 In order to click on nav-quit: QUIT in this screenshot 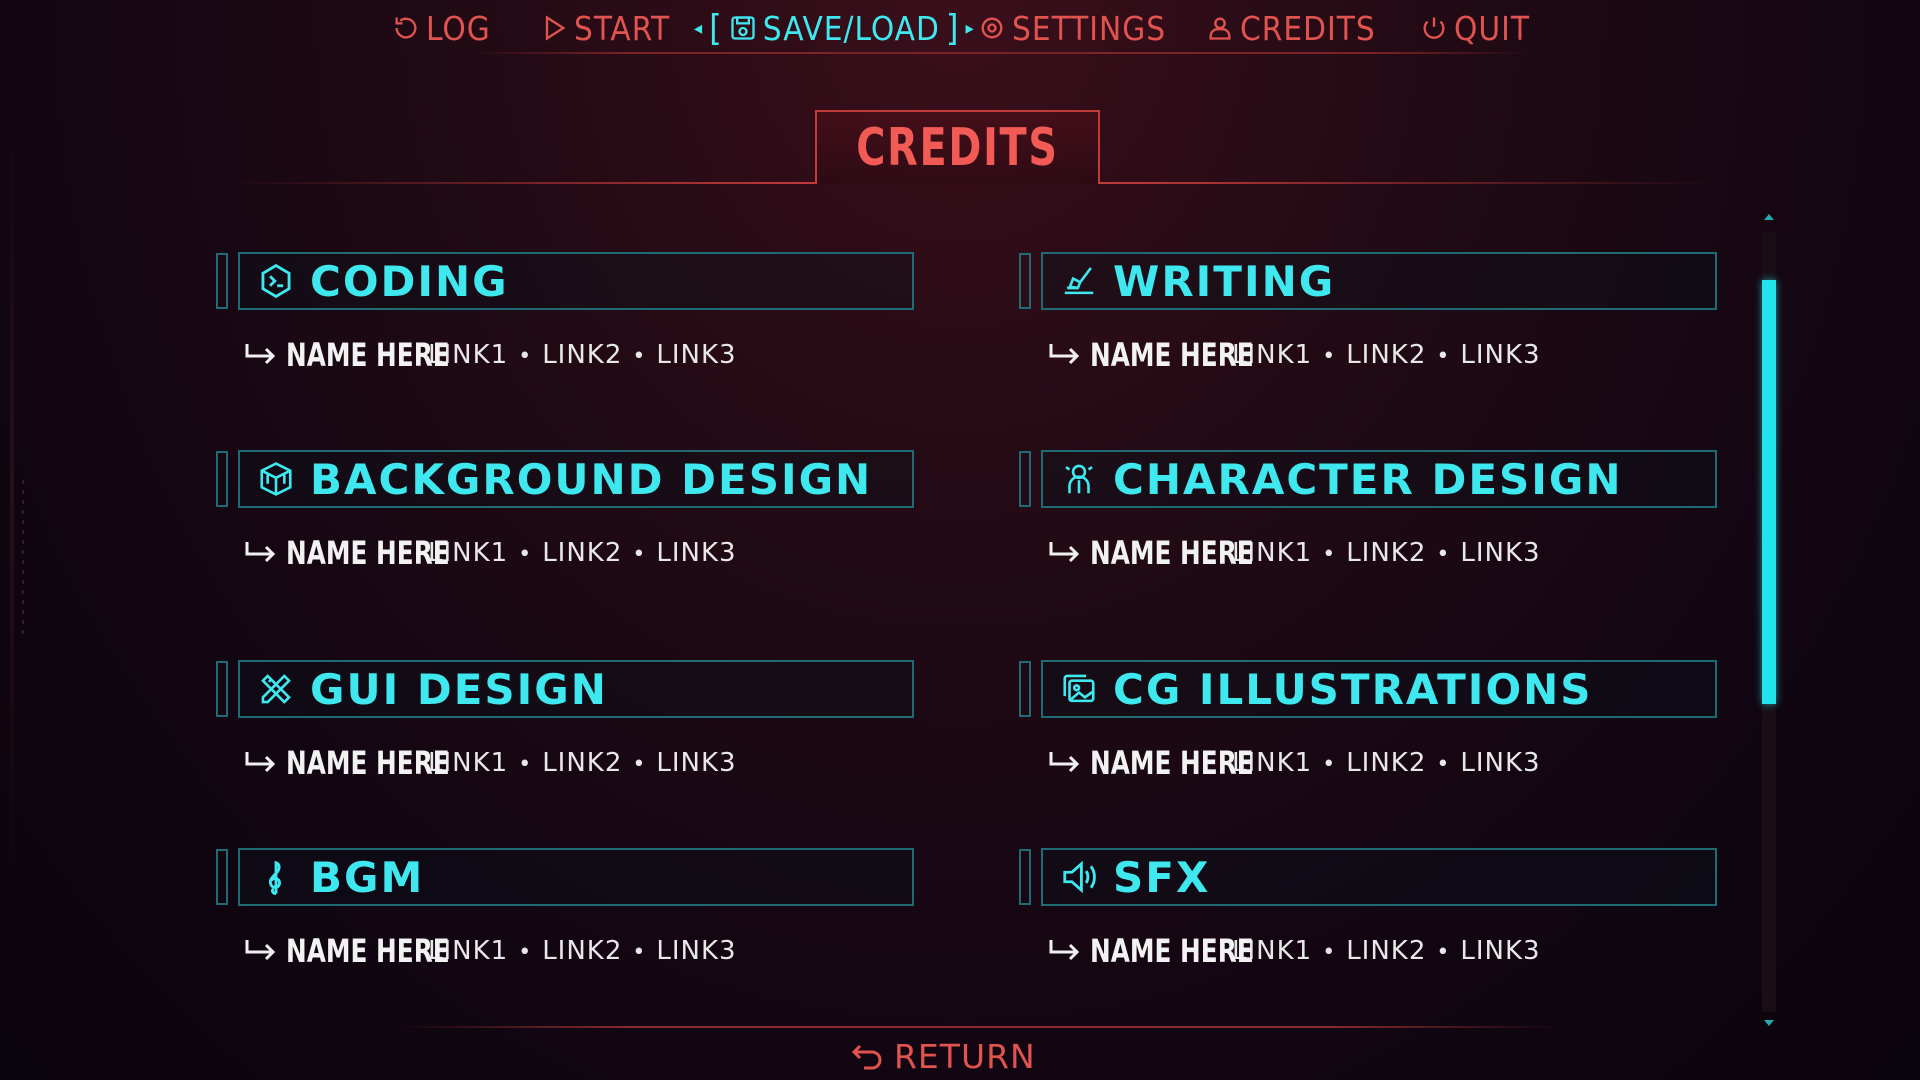, I will do `click(1475, 28)`.